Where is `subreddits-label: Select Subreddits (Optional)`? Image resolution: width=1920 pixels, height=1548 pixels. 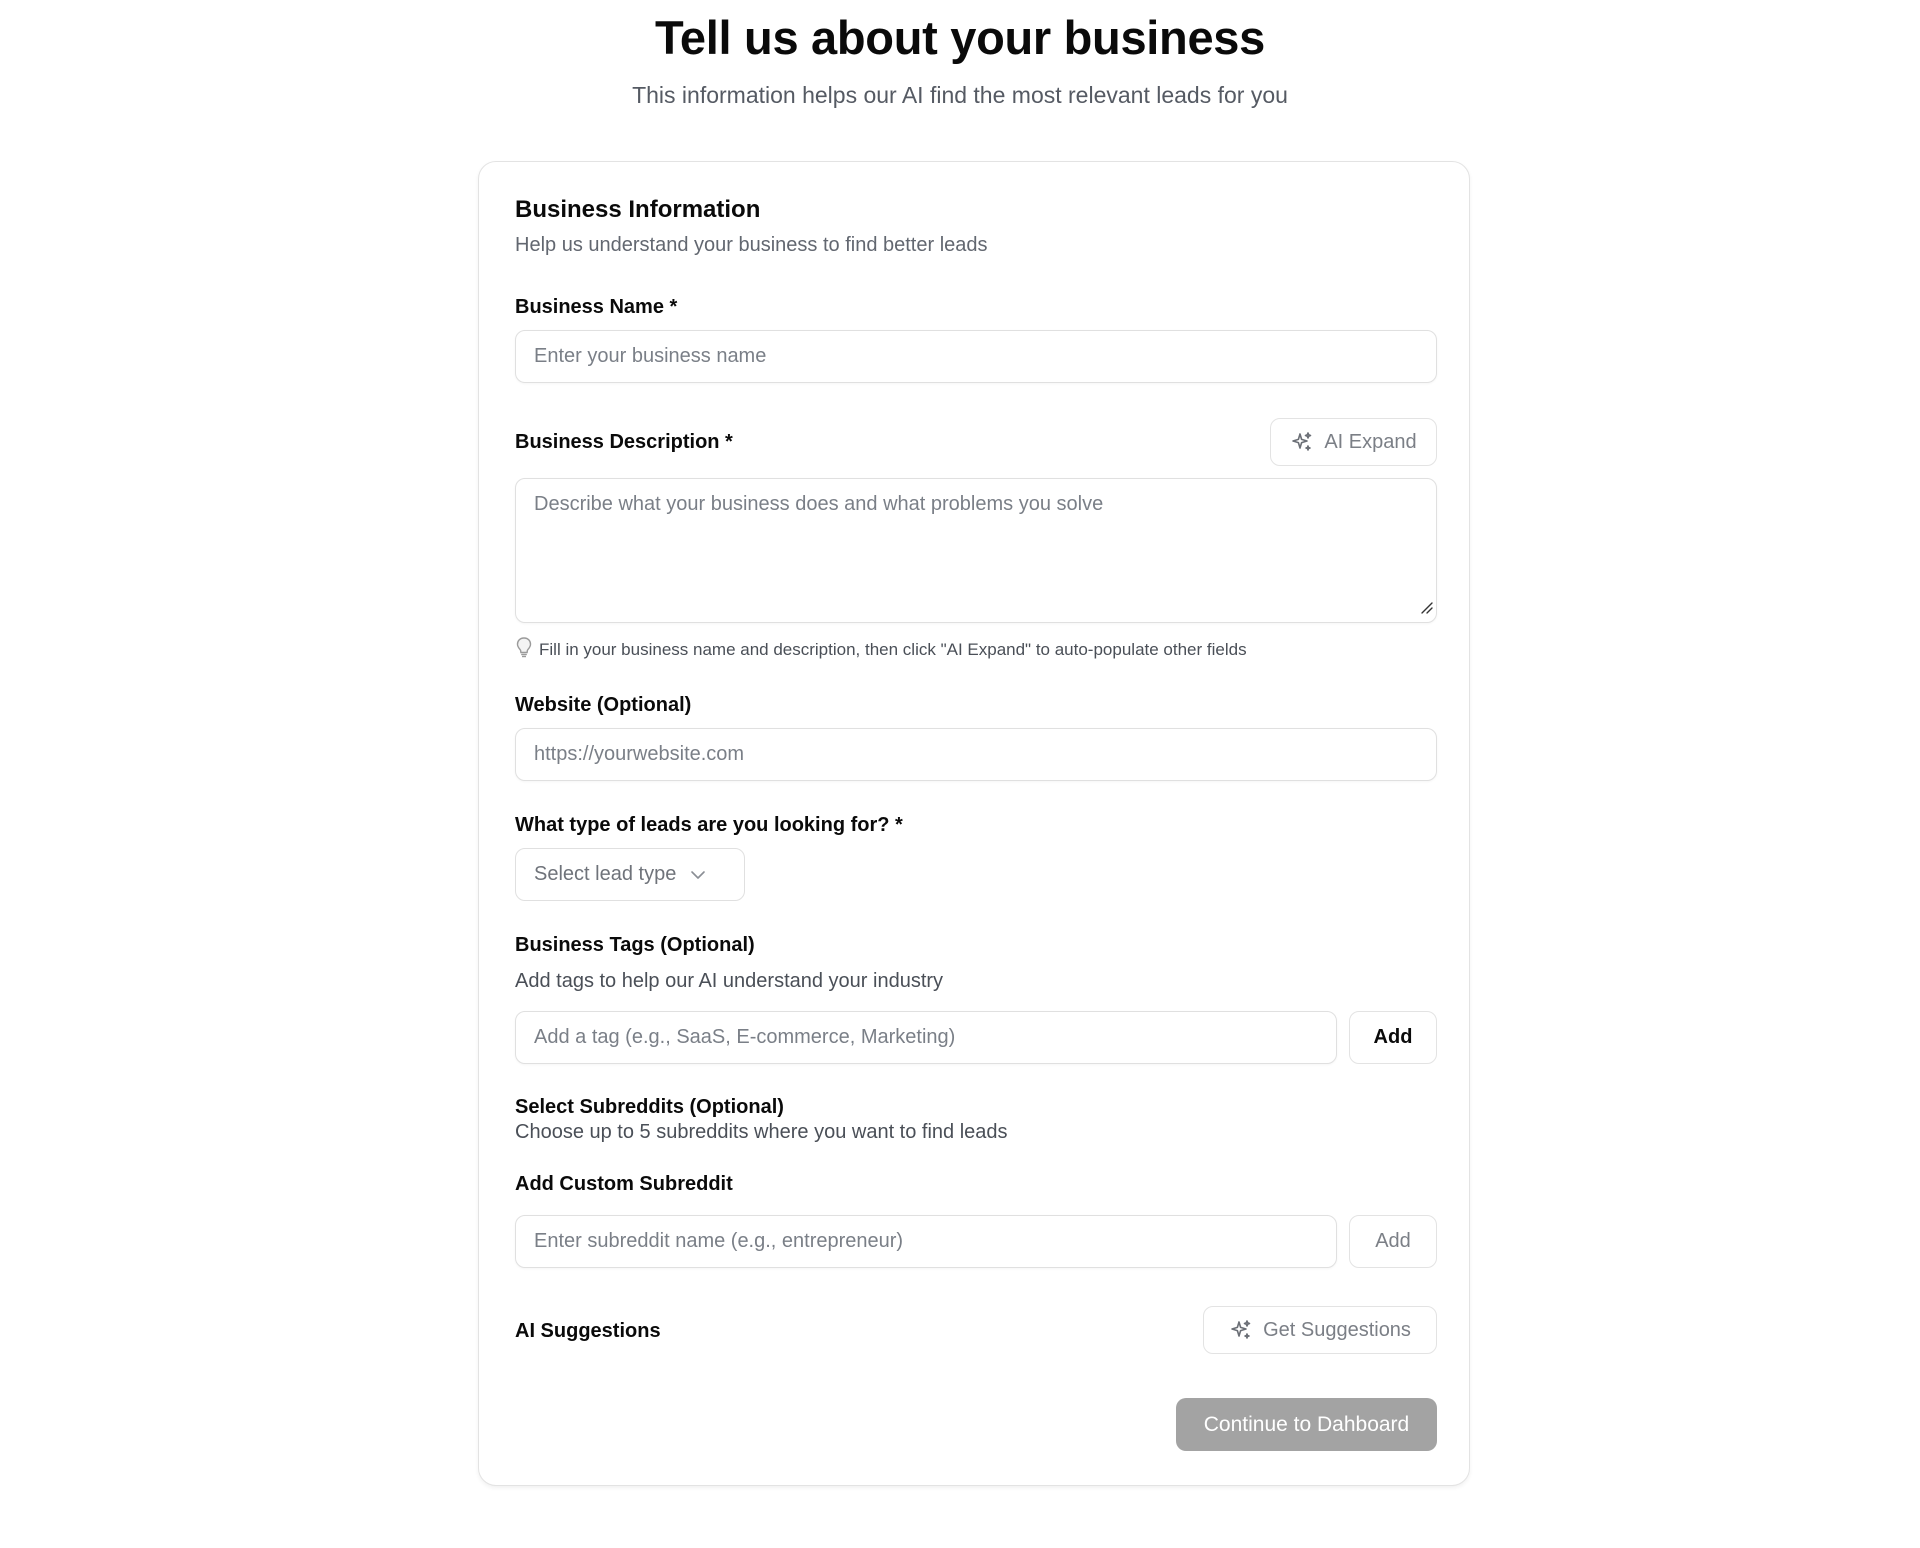 subreddits-label: Select Subreddits (Optional) is located at coordinates (649, 1107).